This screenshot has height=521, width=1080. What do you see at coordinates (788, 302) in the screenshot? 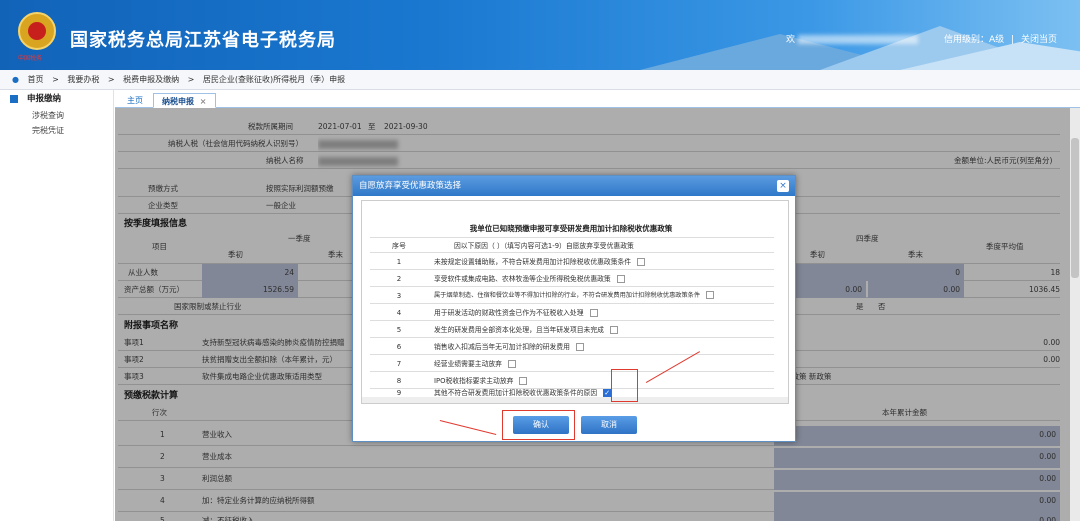
I see `dialog-vertical-scrollbar` at bounding box center [788, 302].